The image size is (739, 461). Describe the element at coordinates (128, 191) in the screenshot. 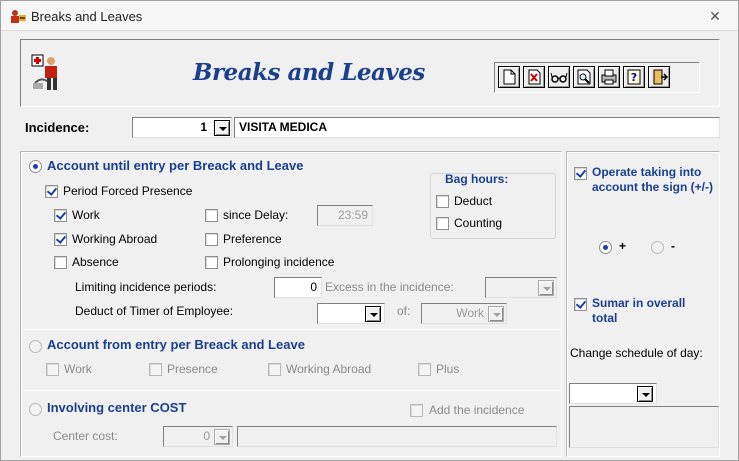

I see `period-forced-label: Period Forced Presence` at that location.